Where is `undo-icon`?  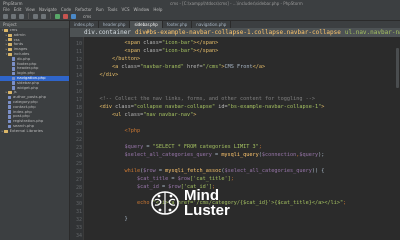 undo-icon is located at coordinates (35, 16).